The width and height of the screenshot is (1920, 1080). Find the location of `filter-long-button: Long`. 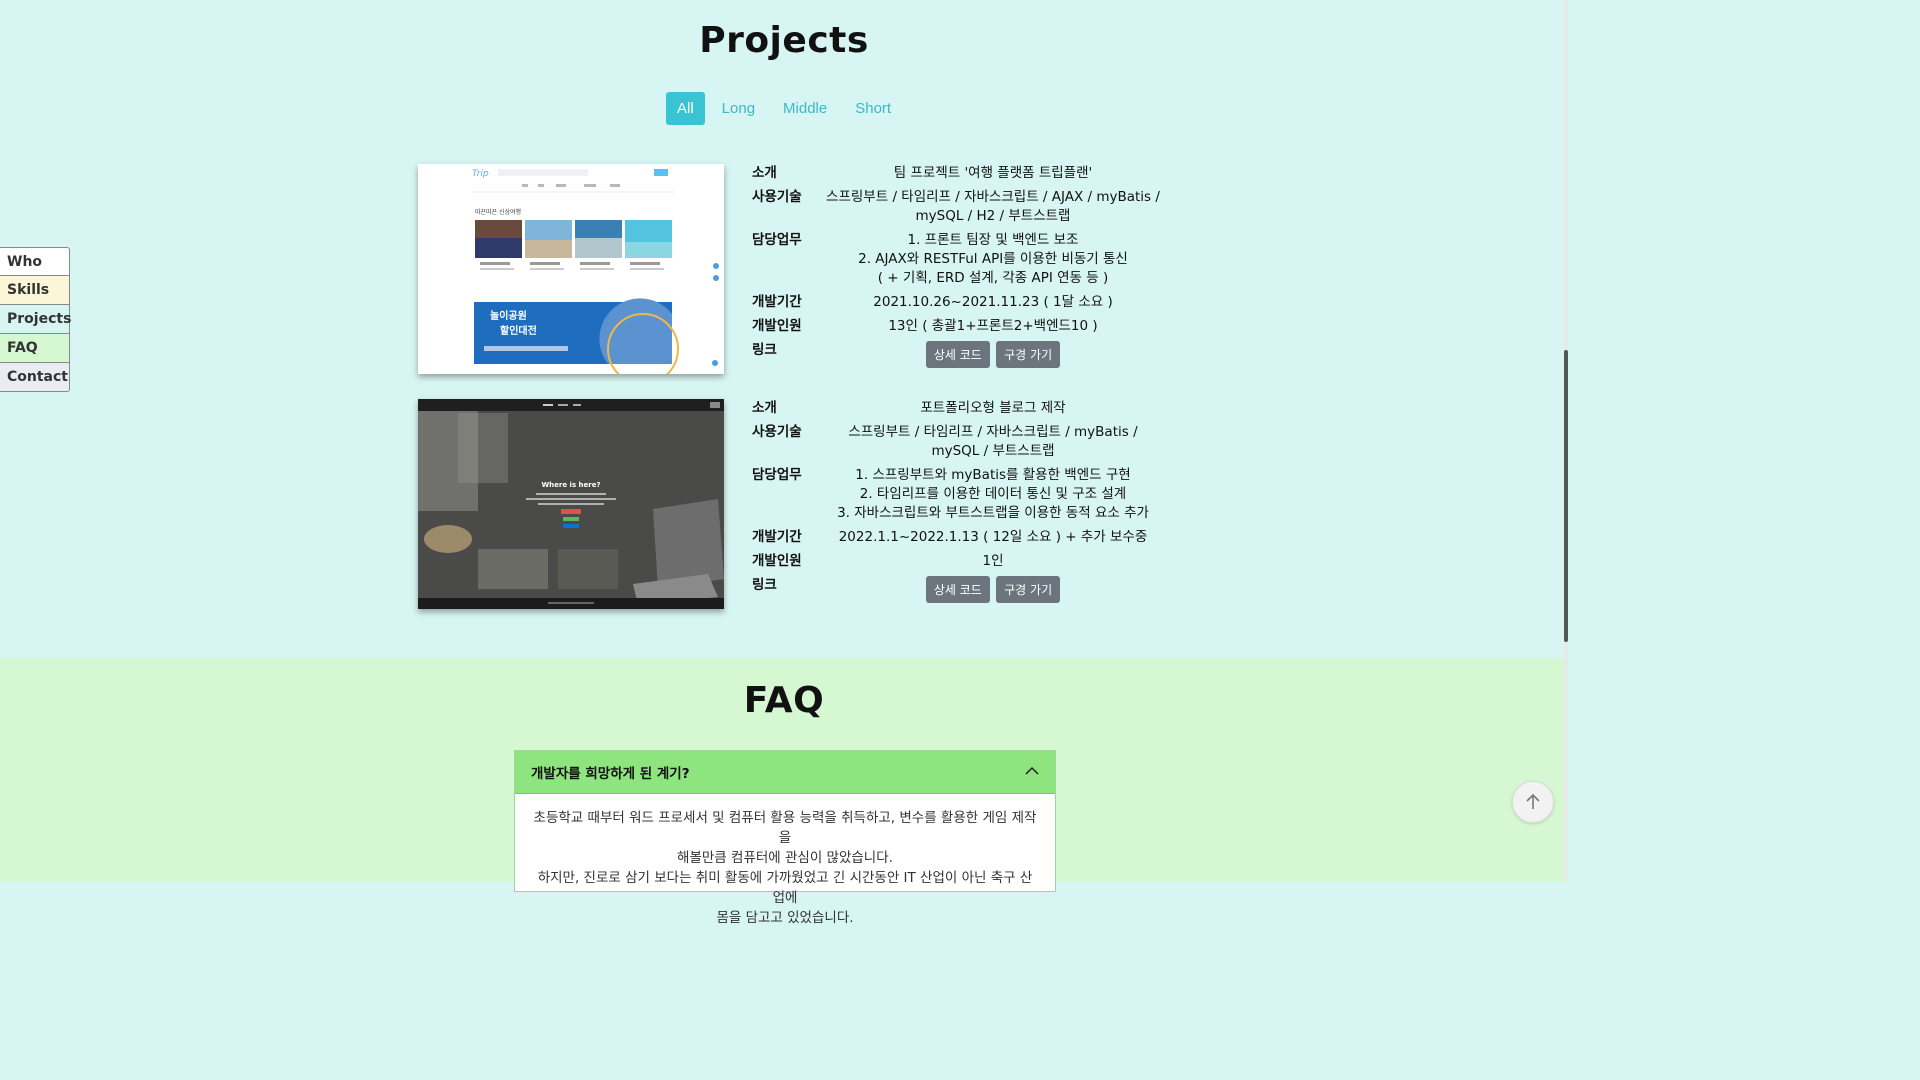

filter-long-button: Long is located at coordinates (738, 108).